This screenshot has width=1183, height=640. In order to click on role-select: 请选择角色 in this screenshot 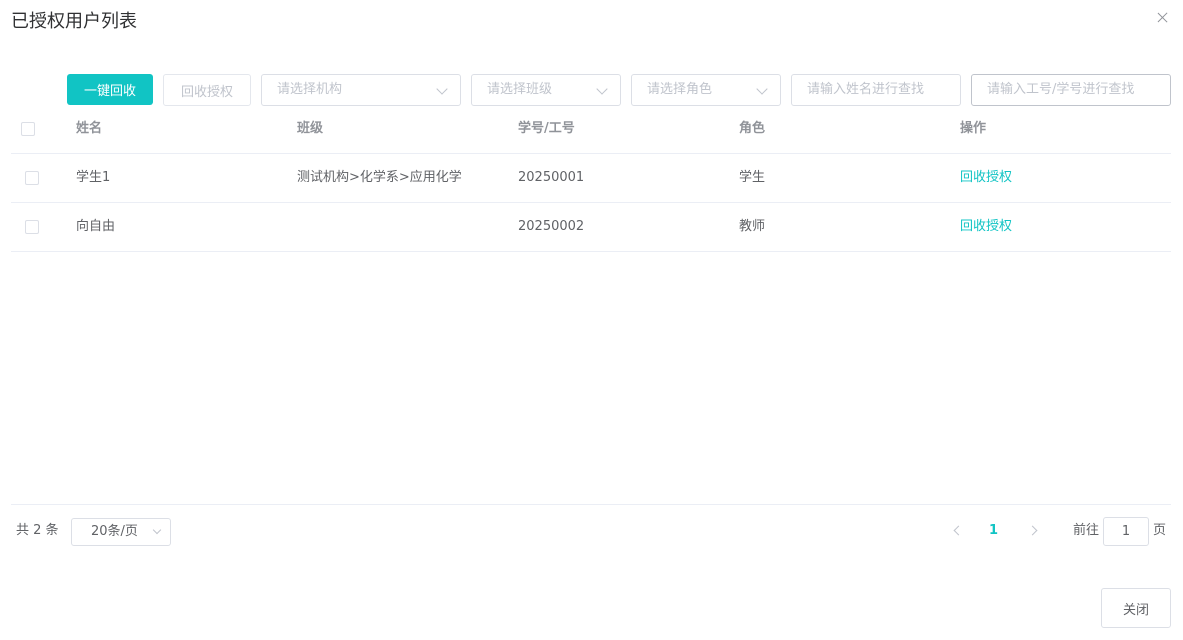, I will do `click(706, 90)`.